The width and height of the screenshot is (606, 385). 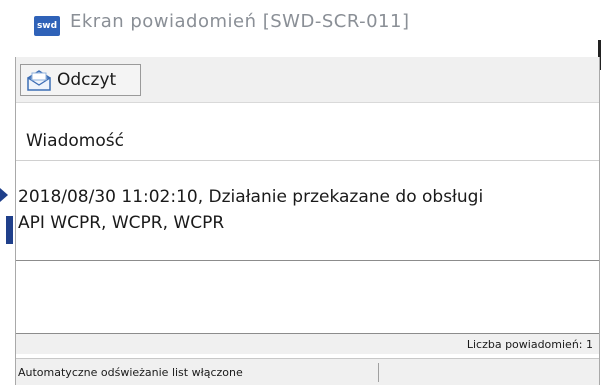 What do you see at coordinates (6, 216) in the screenshot?
I see `arrow-fragment-icon` at bounding box center [6, 216].